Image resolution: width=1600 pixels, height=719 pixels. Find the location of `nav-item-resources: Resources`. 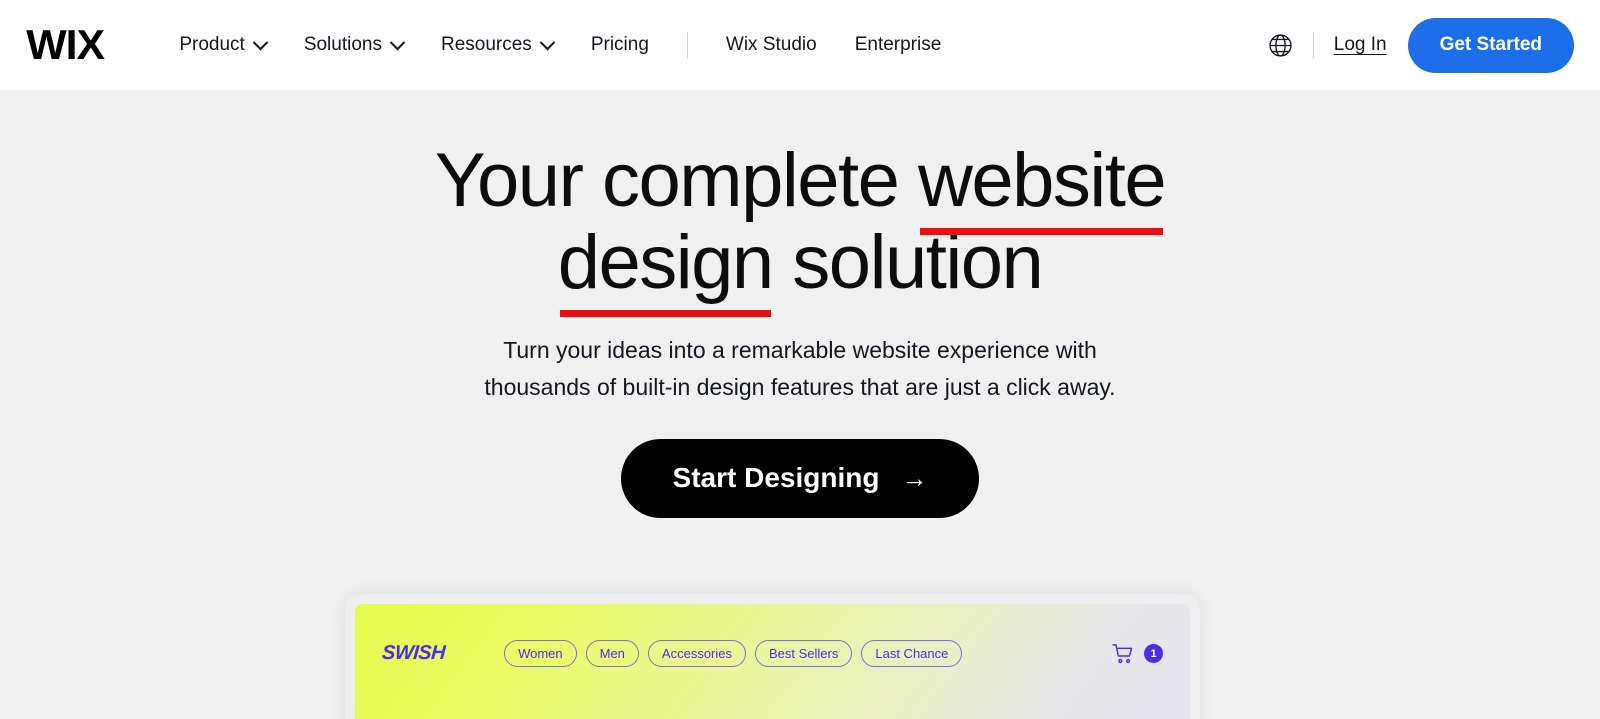

nav-item-resources: Resources is located at coordinates (497, 45).